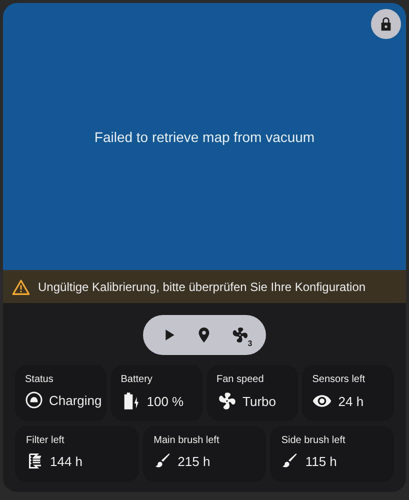  Describe the element at coordinates (259, 401) in the screenshot. I see `stat-value: Turbo` at that location.